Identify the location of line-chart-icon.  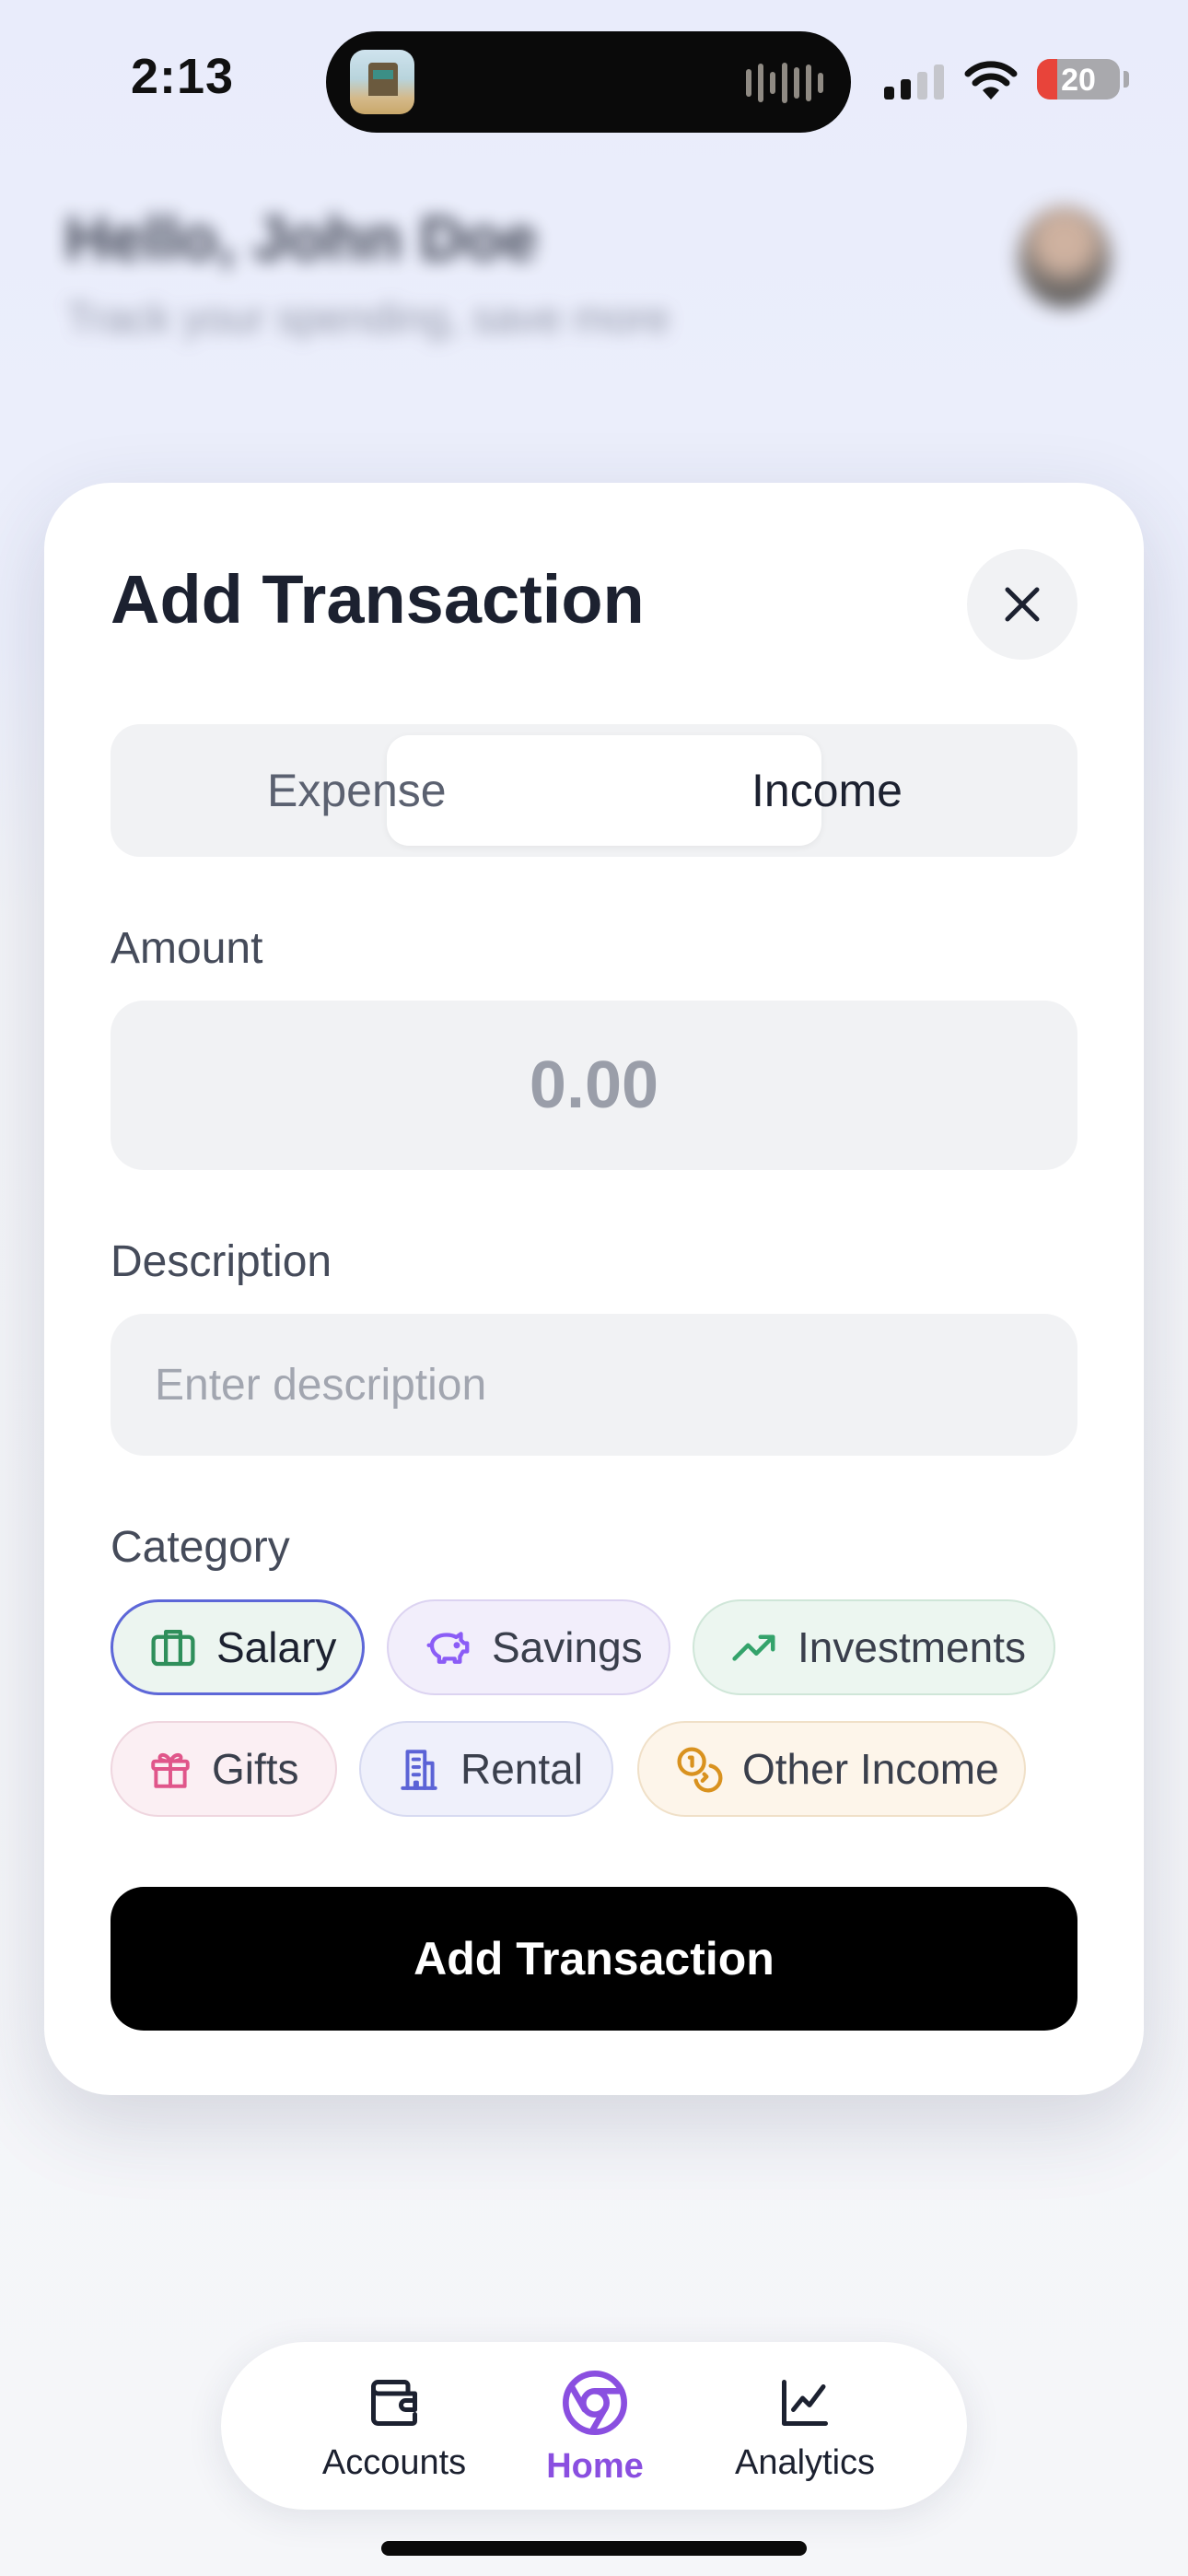
(805, 2403).